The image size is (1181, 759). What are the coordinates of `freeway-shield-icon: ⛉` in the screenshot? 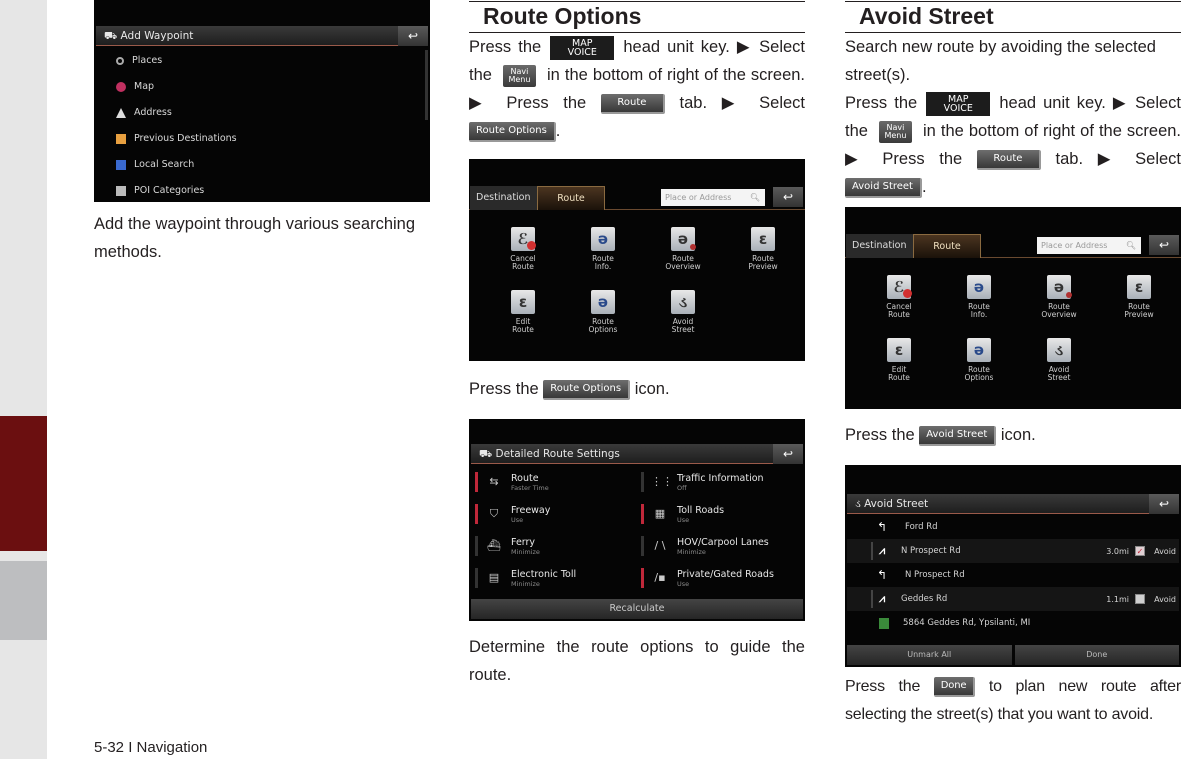 It's located at (494, 513).